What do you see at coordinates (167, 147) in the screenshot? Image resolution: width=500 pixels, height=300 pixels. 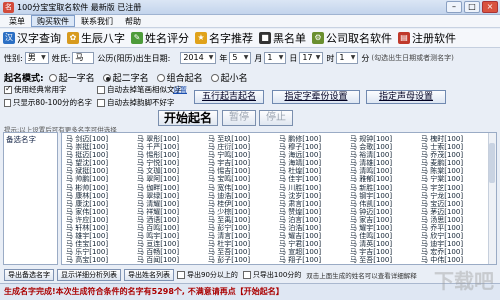 I see `name-item: 马 千严[100]` at bounding box center [167, 147].